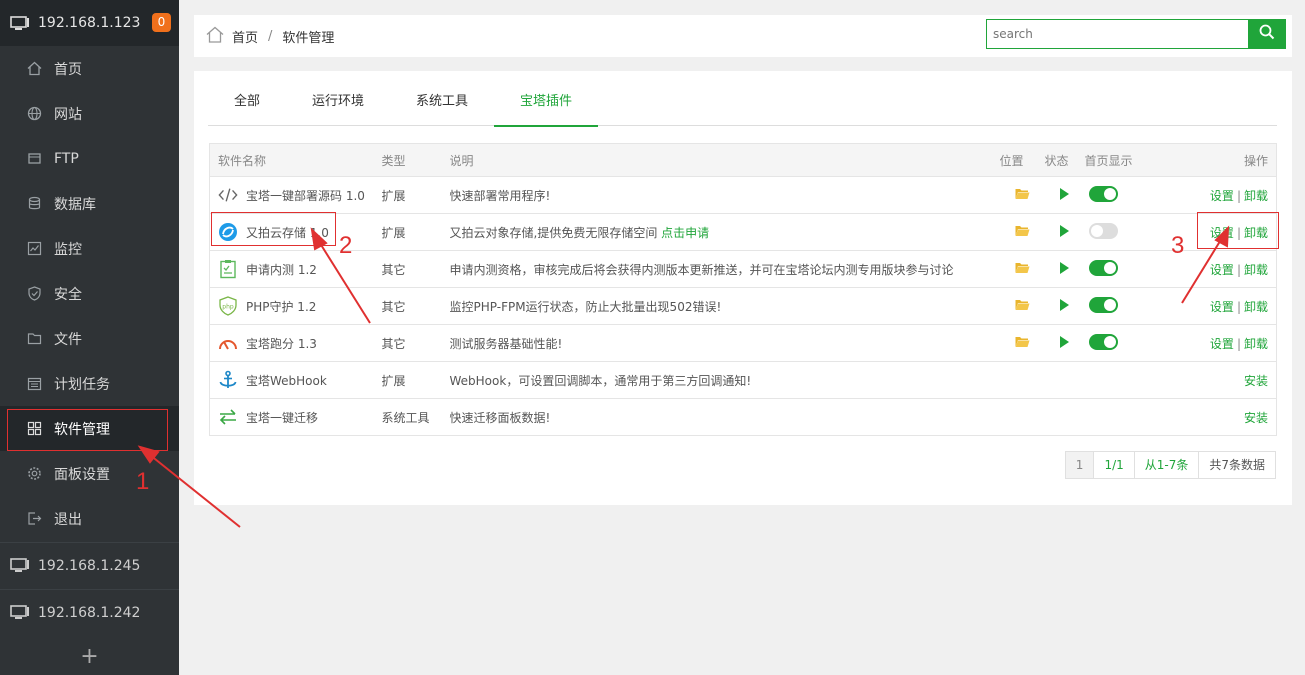 The height and width of the screenshot is (675, 1305). What do you see at coordinates (143, 481) in the screenshot?
I see `annotation-step-1: 1` at bounding box center [143, 481].